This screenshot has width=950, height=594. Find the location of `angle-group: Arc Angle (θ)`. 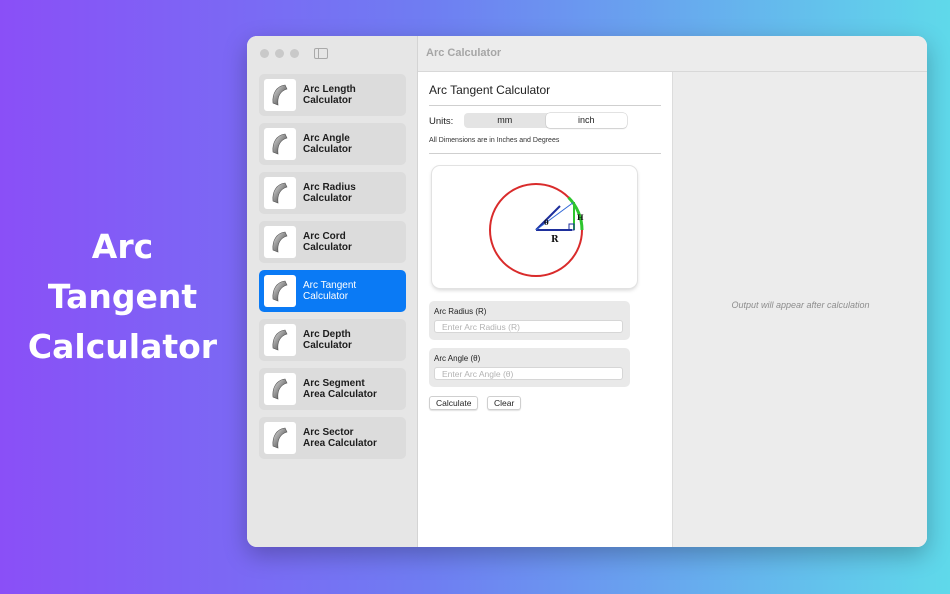

angle-group: Arc Angle (θ) is located at coordinates (529, 367).